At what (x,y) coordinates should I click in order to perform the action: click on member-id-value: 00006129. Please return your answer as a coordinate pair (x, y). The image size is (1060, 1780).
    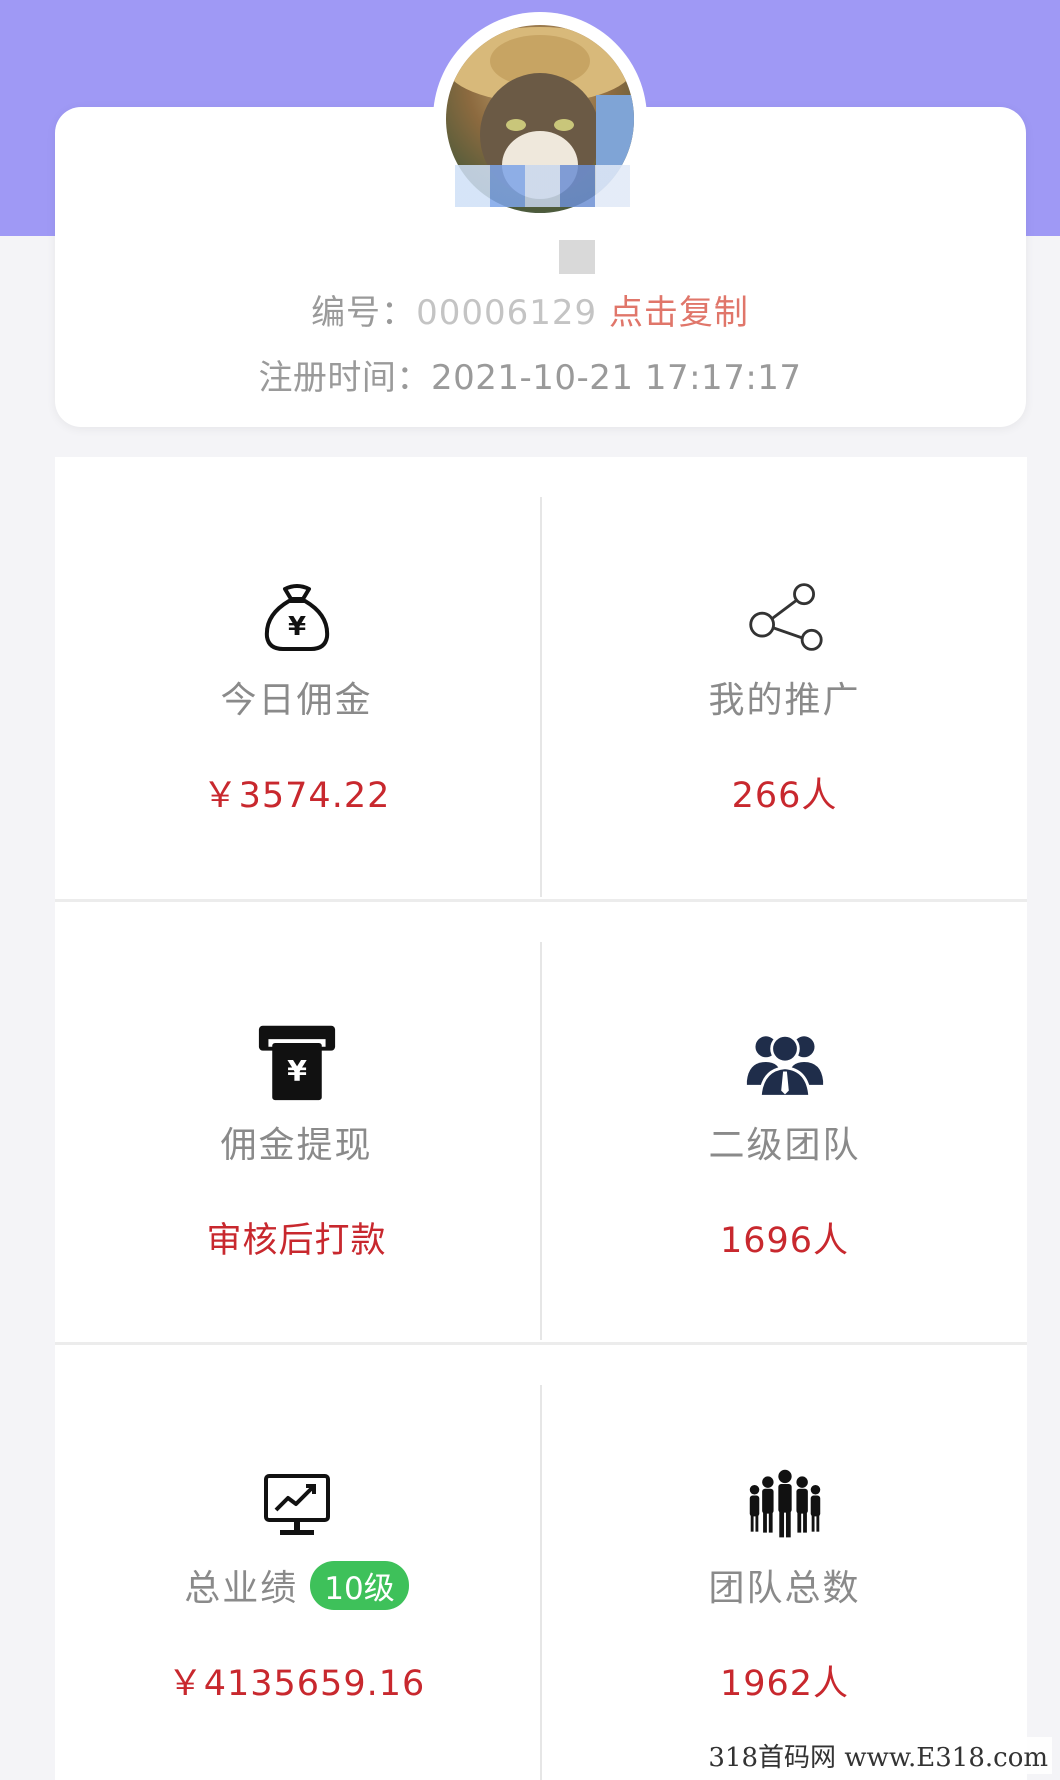
    Looking at the image, I should click on (507, 313).